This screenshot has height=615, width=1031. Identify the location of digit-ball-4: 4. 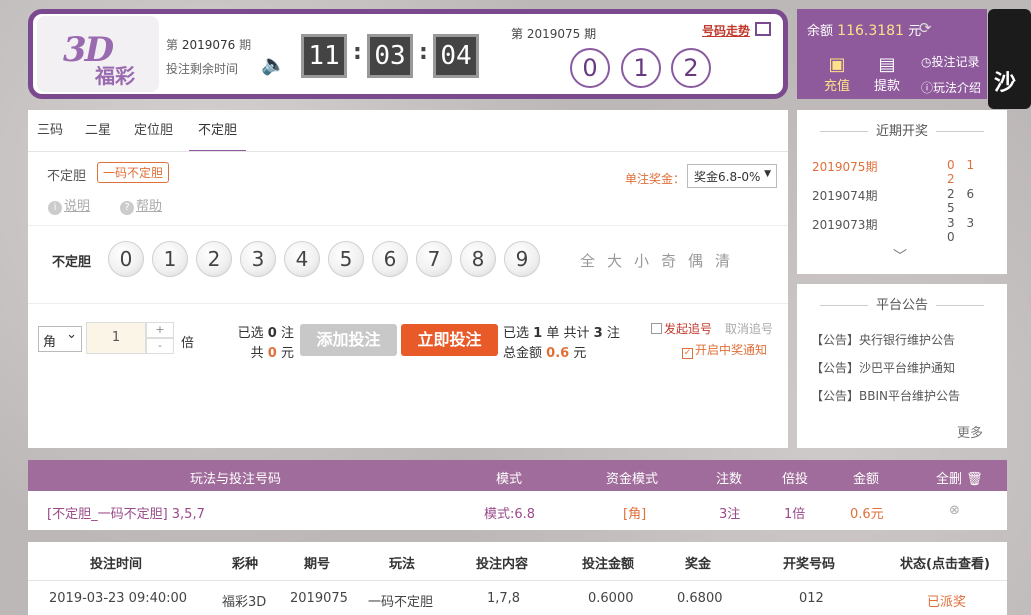
(302, 259).